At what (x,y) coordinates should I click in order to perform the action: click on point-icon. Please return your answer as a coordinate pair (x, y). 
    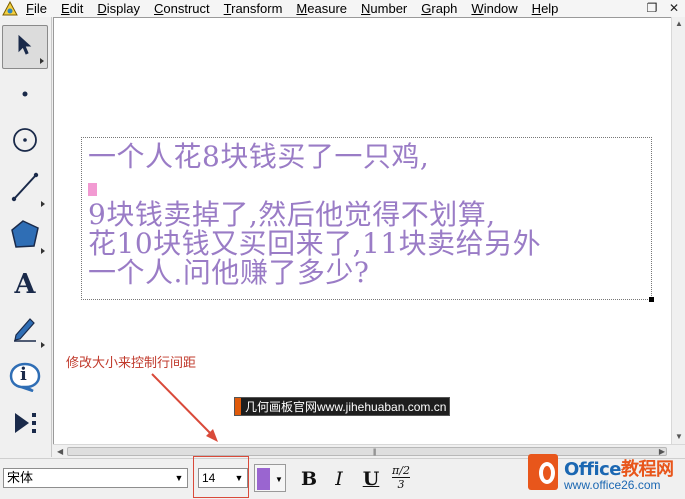
    Looking at the image, I should click on (25, 95).